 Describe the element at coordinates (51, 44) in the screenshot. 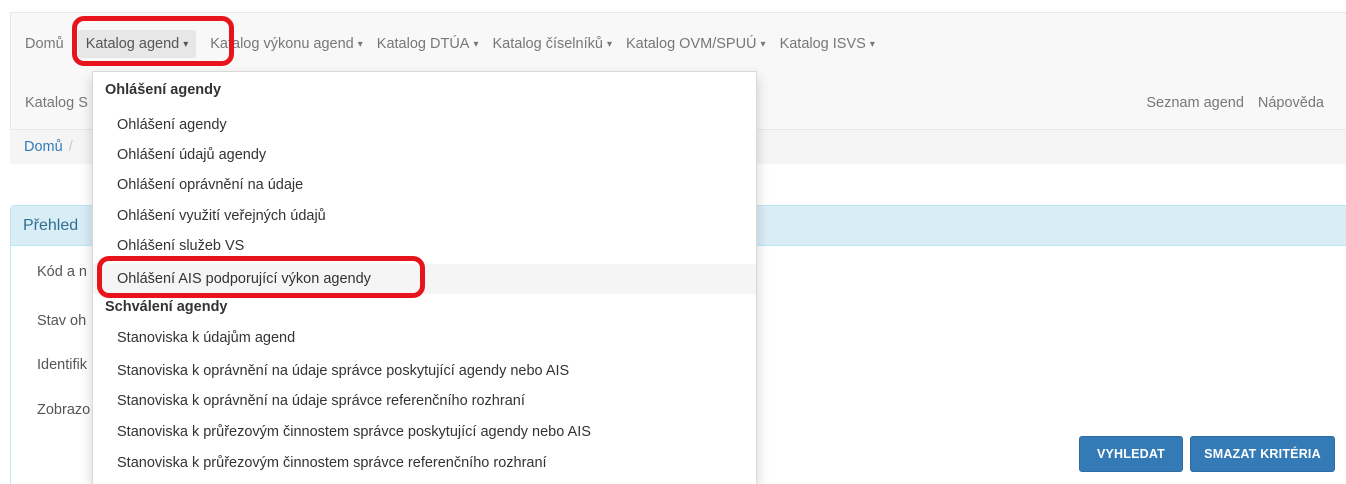

I see `nav-home: Domů` at that location.